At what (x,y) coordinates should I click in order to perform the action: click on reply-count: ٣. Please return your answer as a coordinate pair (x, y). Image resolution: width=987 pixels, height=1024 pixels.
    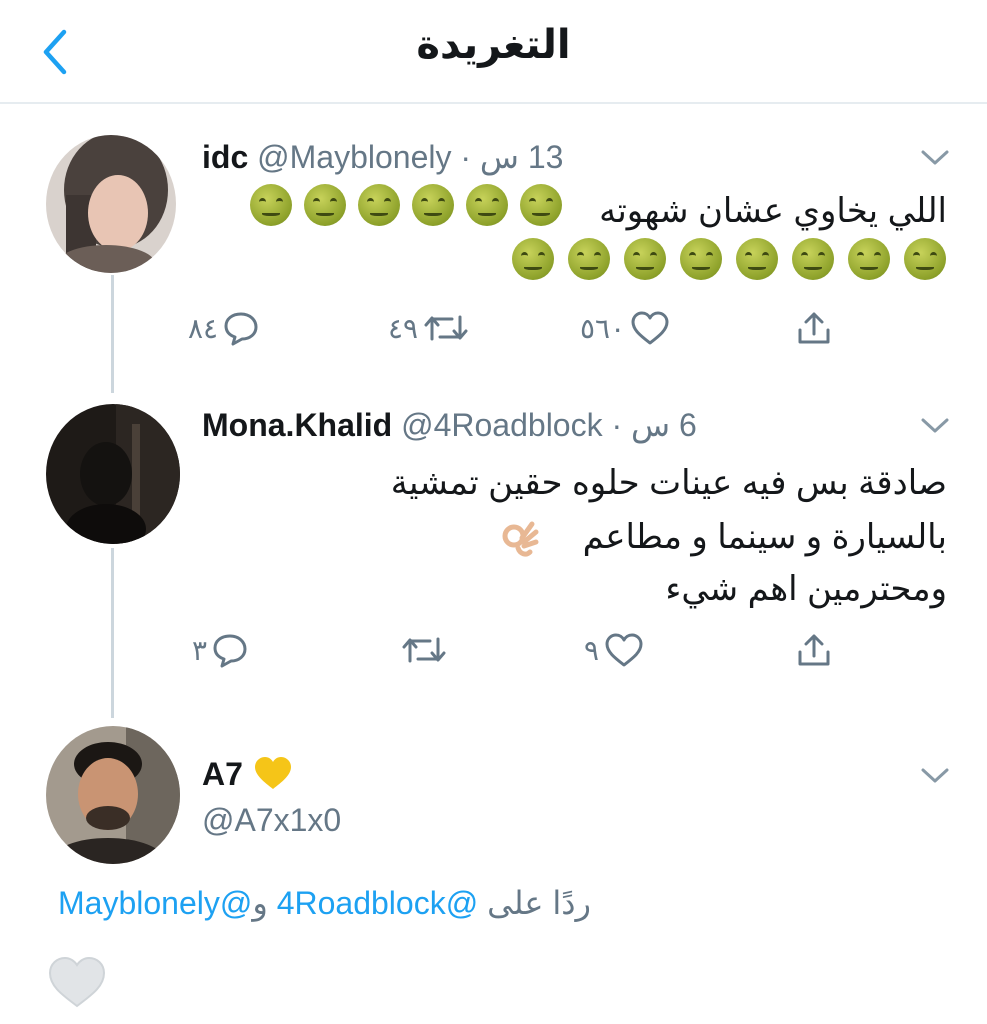
    Looking at the image, I should click on (200, 650).